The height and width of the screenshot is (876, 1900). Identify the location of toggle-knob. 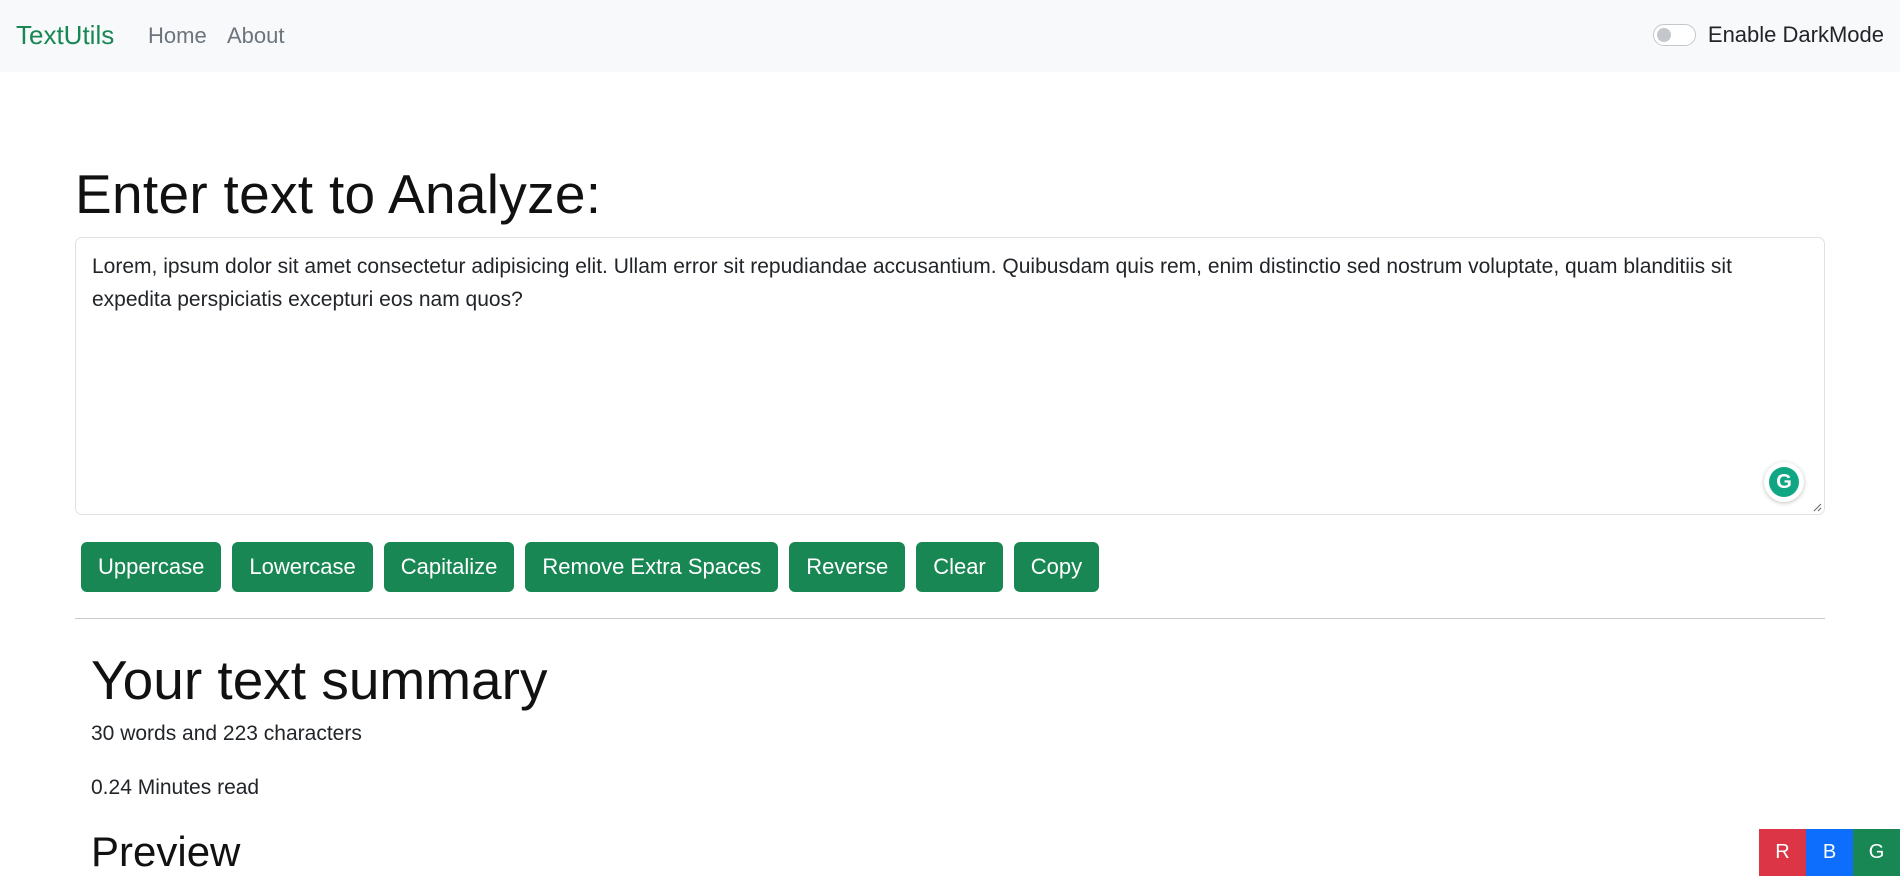
(1663, 35).